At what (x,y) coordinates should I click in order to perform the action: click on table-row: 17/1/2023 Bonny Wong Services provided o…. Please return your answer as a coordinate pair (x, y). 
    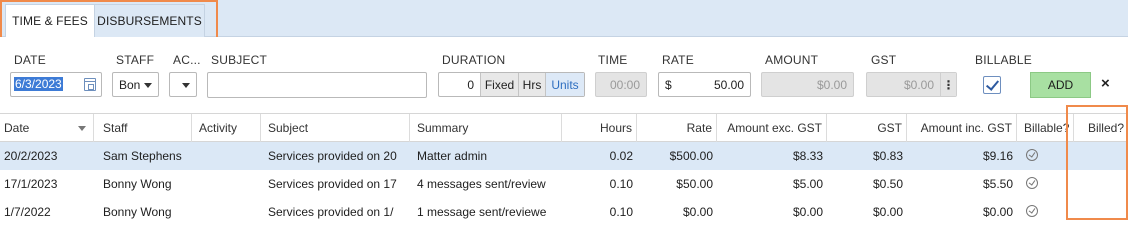
    Looking at the image, I should click on (564, 184).